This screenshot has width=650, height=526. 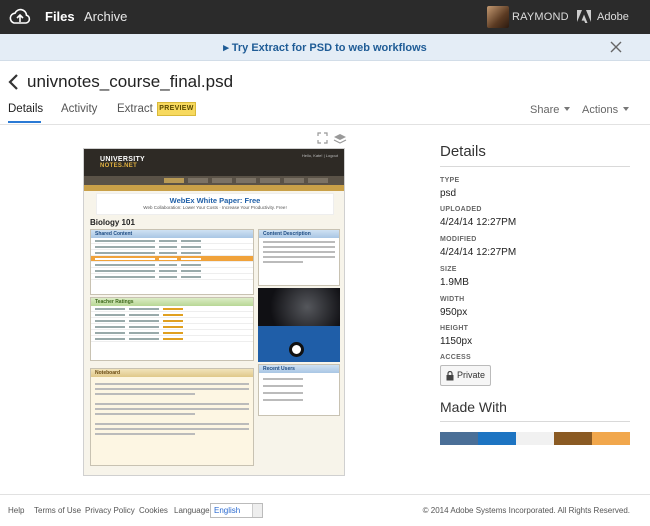 I want to click on dropdown-arrow-icon, so click(x=257, y=510).